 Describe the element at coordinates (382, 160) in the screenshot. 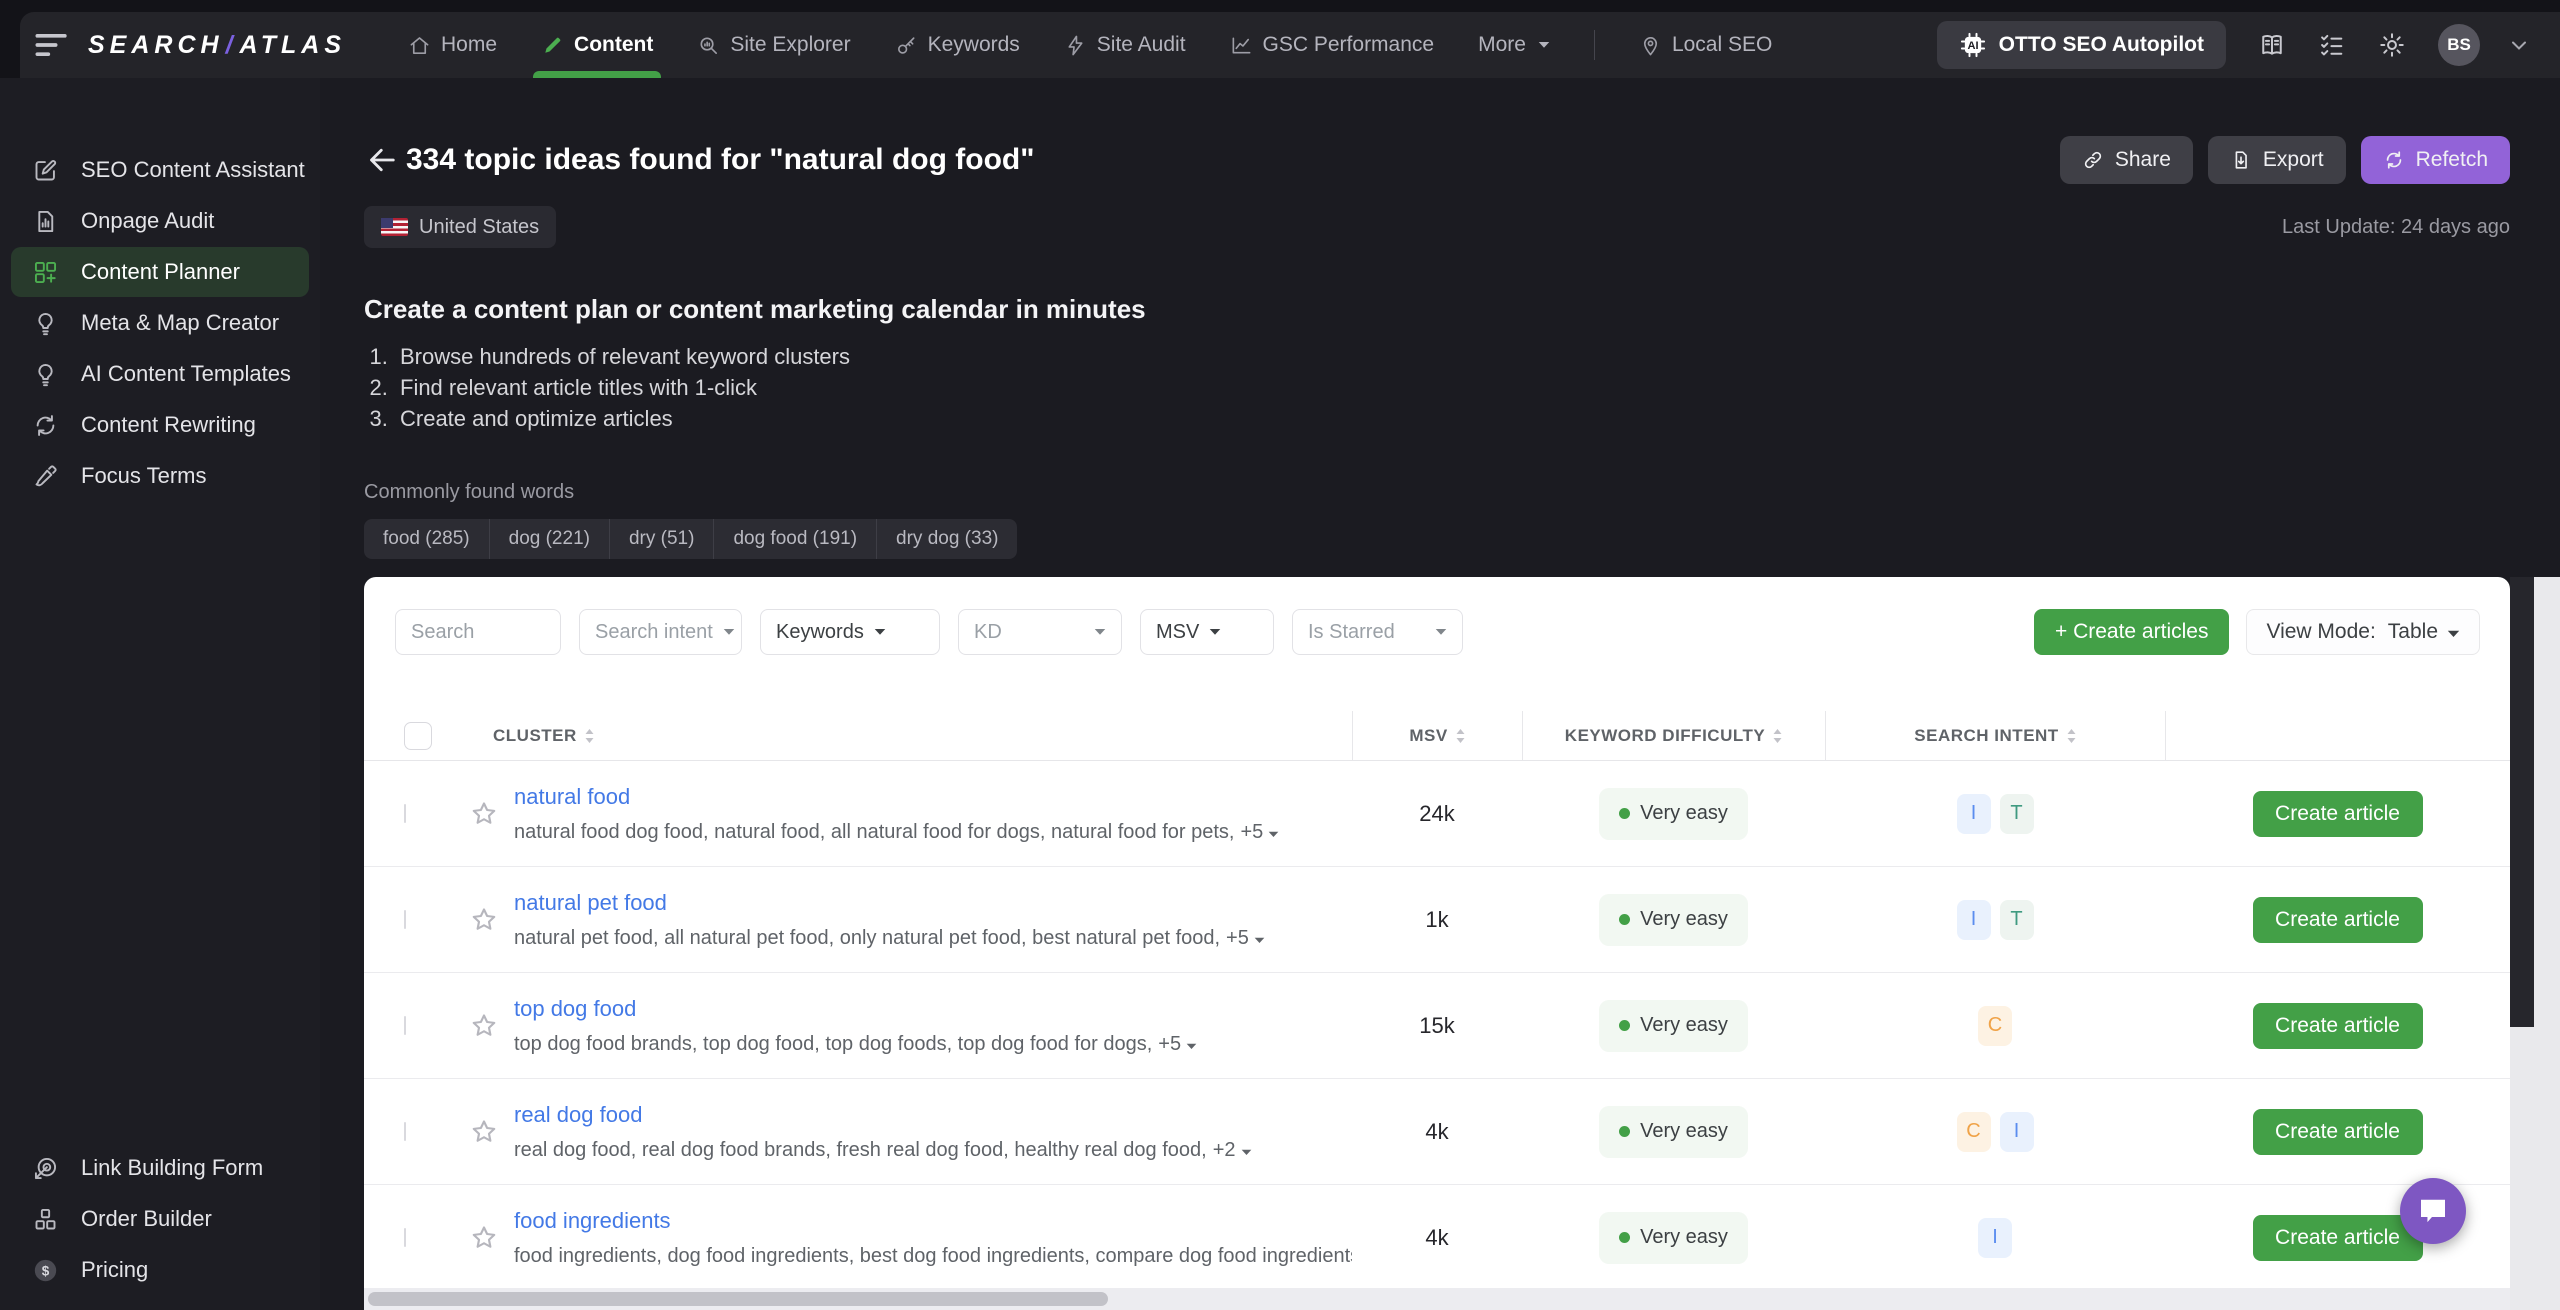

I see `back-arrow-icon` at that location.